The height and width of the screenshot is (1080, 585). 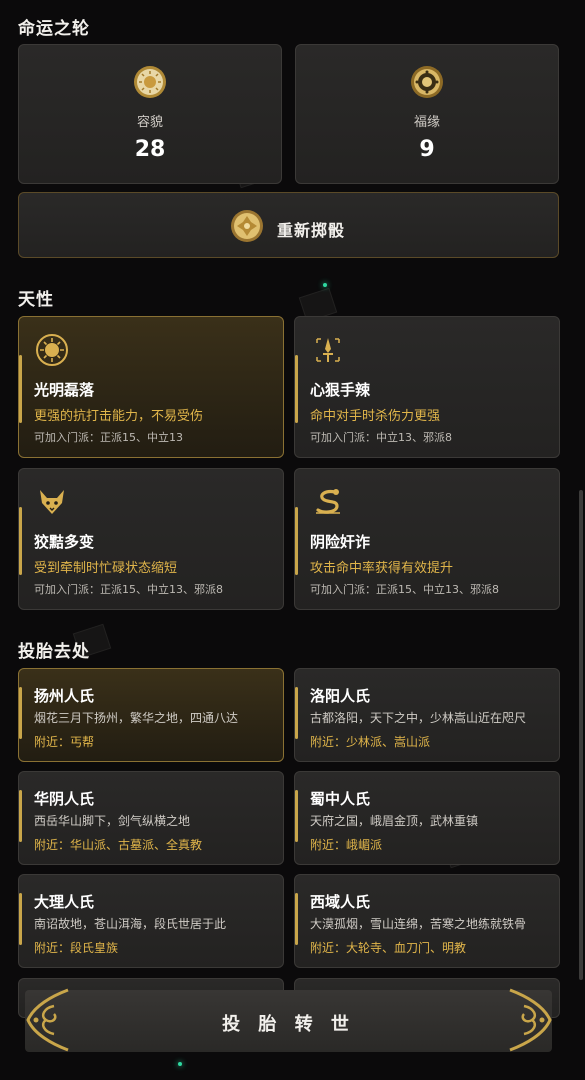 What do you see at coordinates (340, 390) in the screenshot?
I see `trait-name: 心狠手辣` at bounding box center [340, 390].